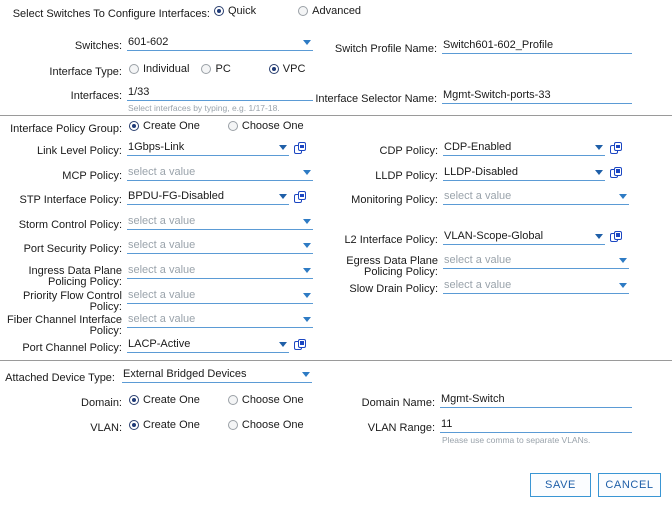 This screenshot has width=672, height=507. I want to click on policy-group-radio-group: Create One Choose One, so click(218, 126).